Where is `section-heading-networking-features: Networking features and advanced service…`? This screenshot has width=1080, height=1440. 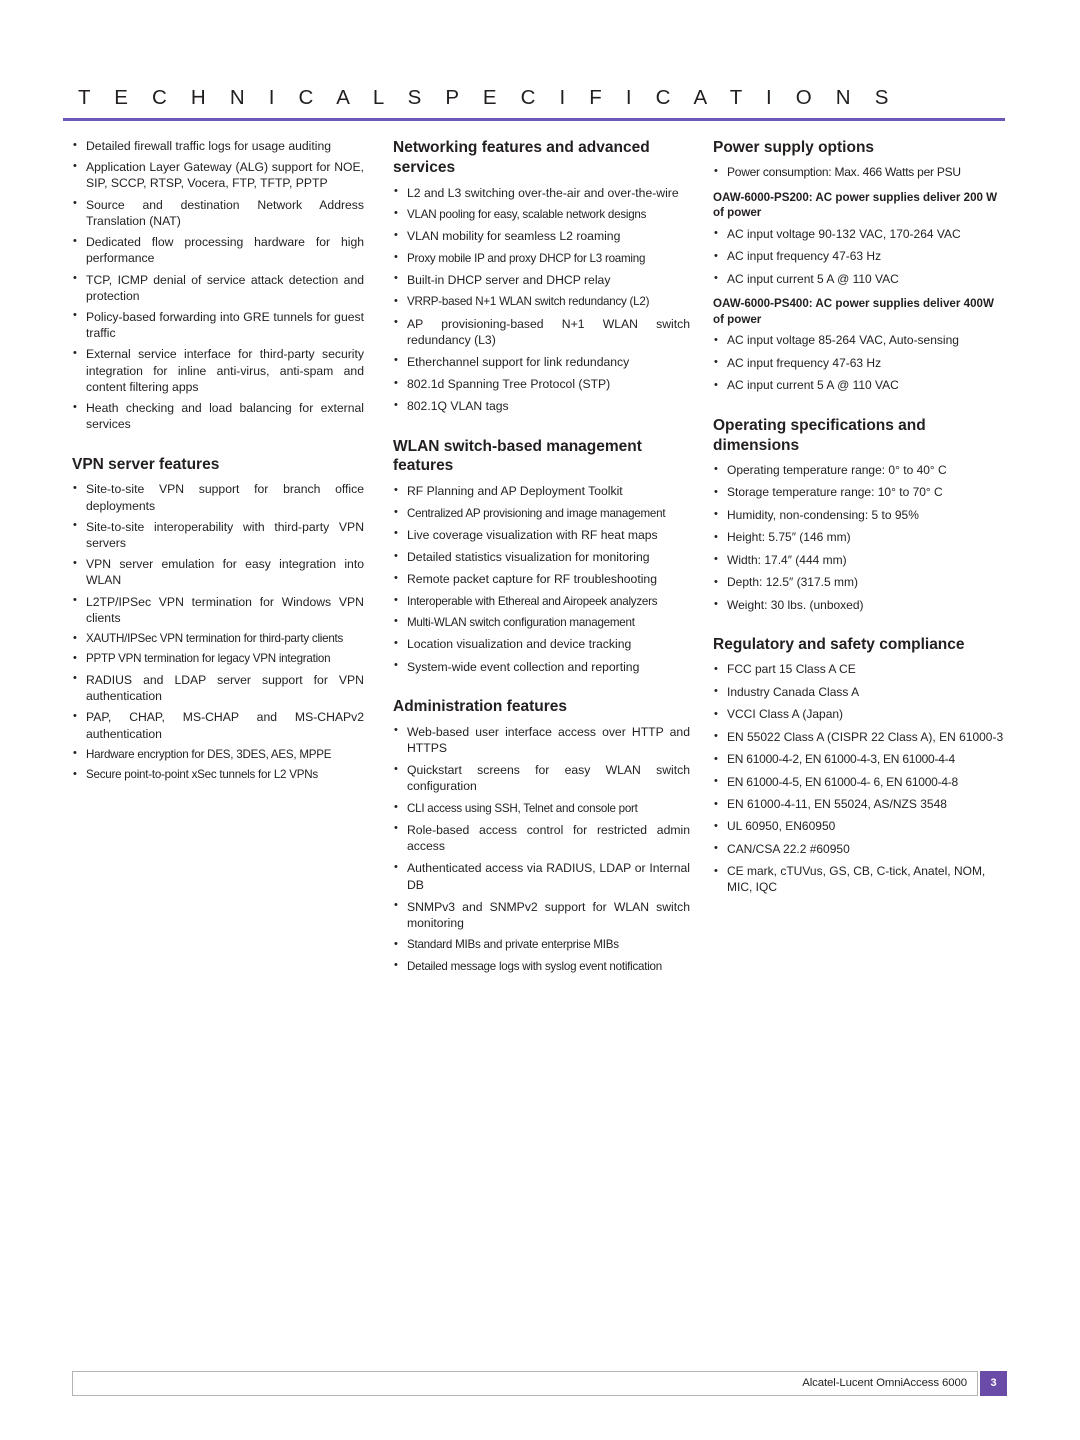 section-heading-networking-features: Networking features and advanced service… is located at coordinates (521, 157).